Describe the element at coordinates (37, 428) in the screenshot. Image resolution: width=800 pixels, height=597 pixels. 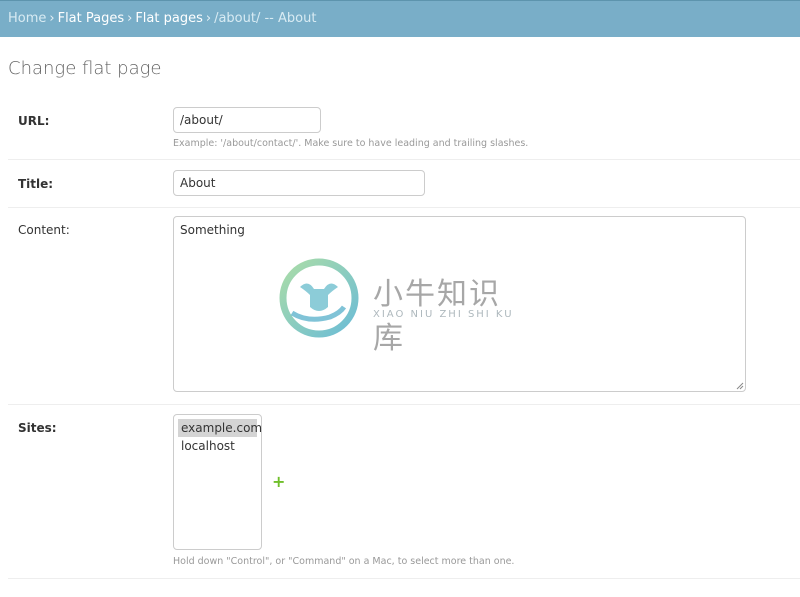
I see `sites-label: Sites:` at that location.